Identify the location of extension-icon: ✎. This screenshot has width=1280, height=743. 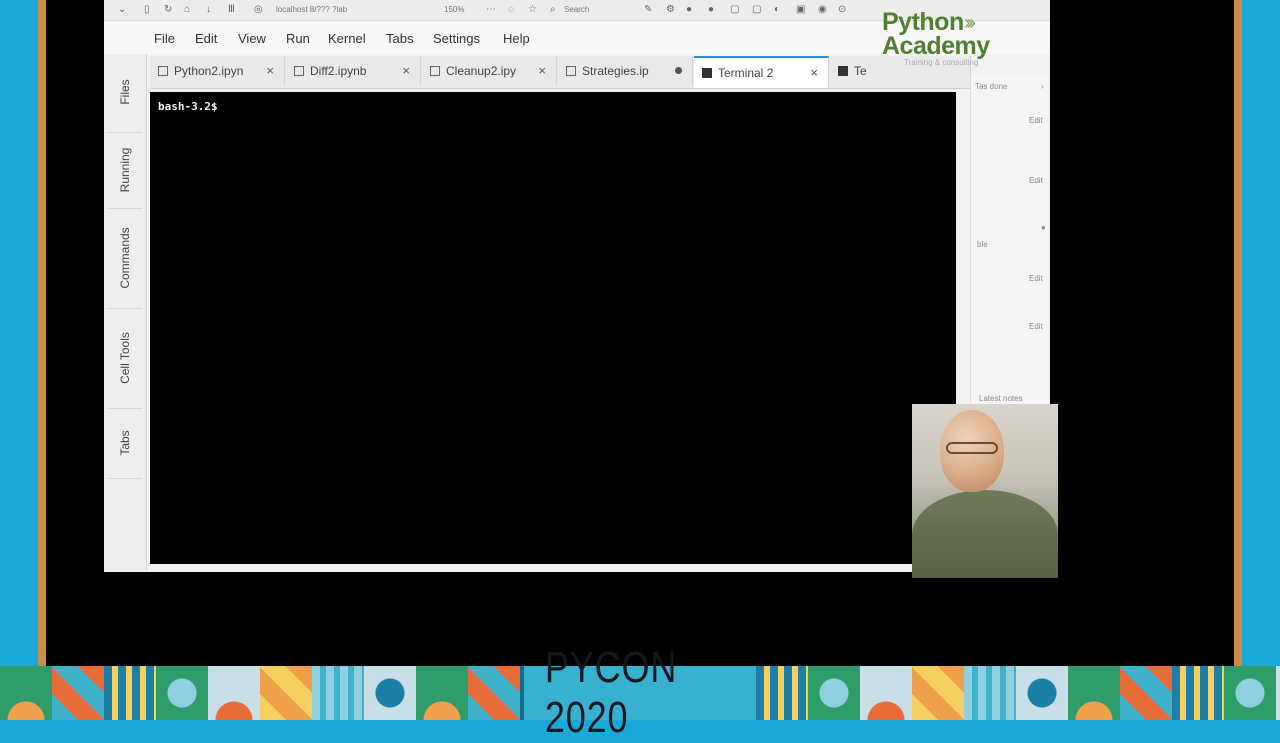
(649, 10).